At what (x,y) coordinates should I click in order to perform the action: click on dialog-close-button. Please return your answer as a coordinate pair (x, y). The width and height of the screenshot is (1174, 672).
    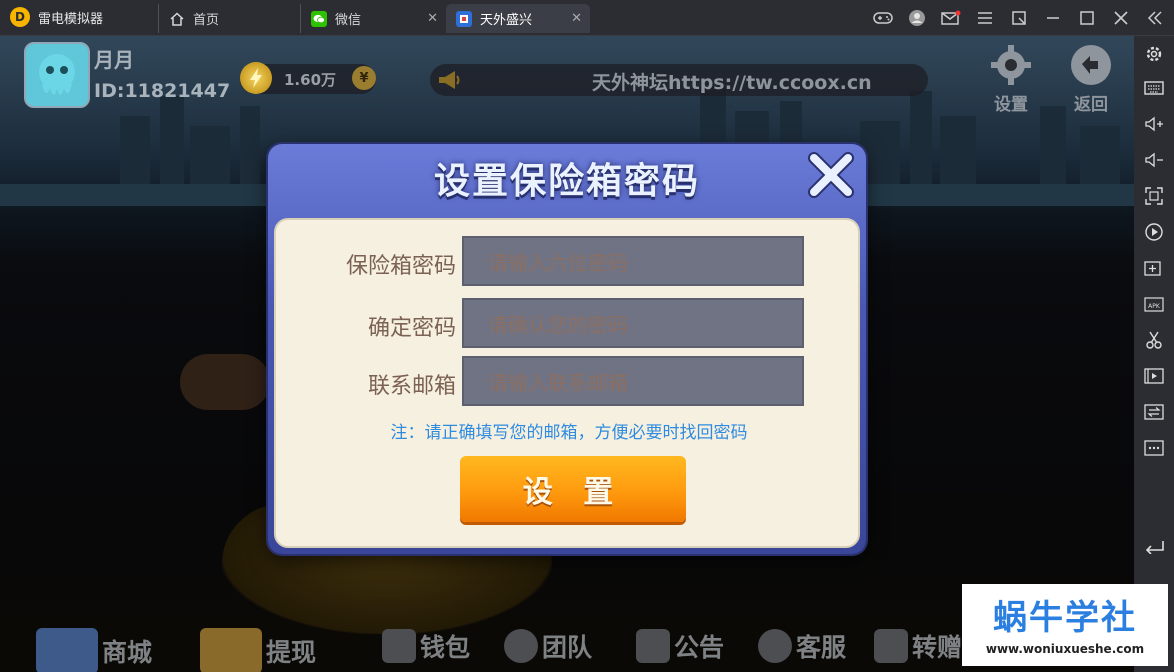
    Looking at the image, I should click on (831, 175).